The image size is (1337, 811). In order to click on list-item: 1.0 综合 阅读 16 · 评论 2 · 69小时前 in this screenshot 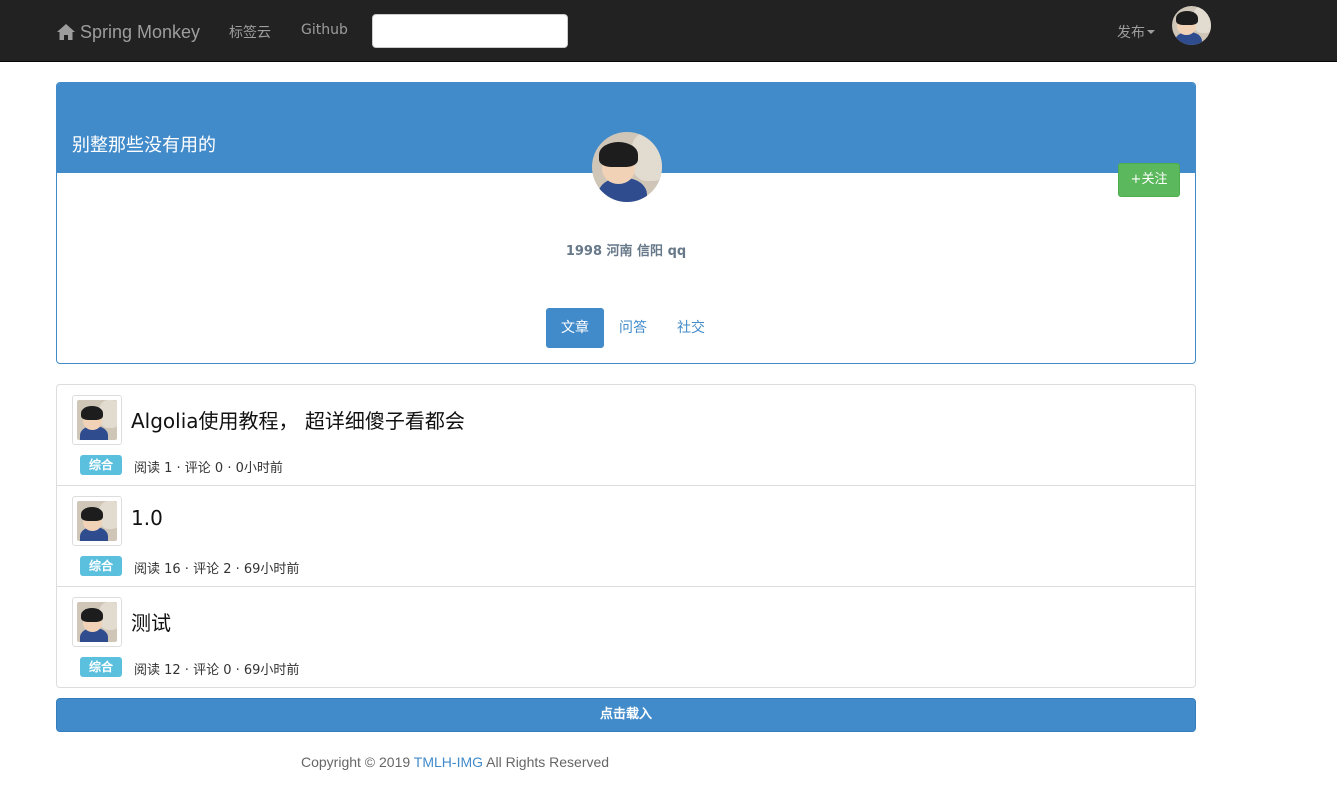, I will do `click(626, 536)`.